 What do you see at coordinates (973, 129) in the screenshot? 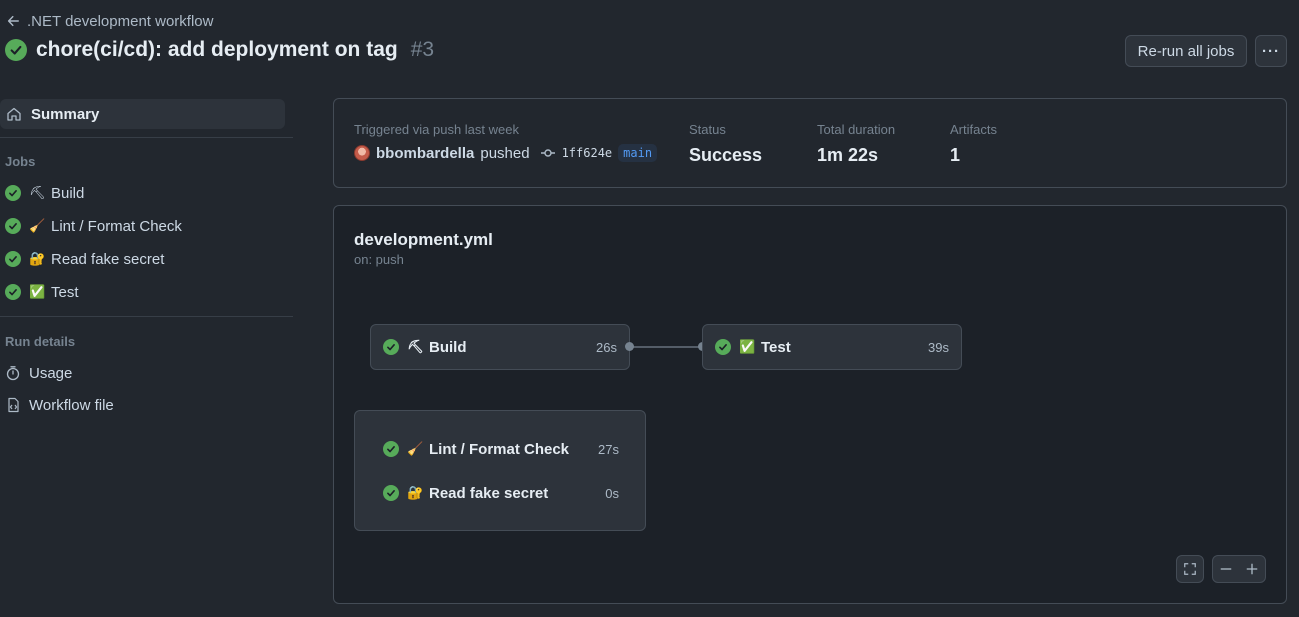
I see `artifacts-label: Artifacts` at bounding box center [973, 129].